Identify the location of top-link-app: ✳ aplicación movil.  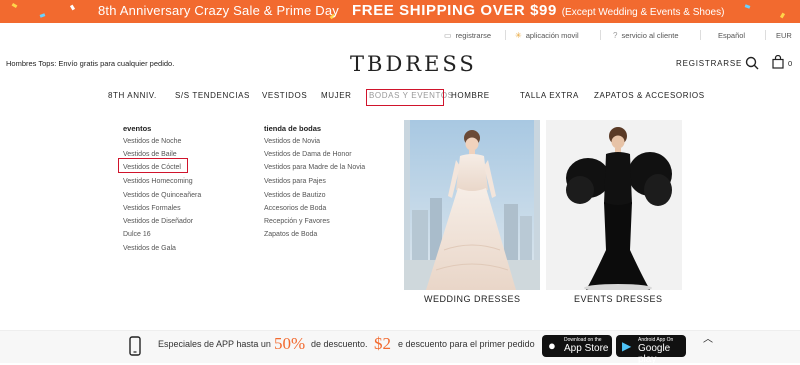
(547, 35).